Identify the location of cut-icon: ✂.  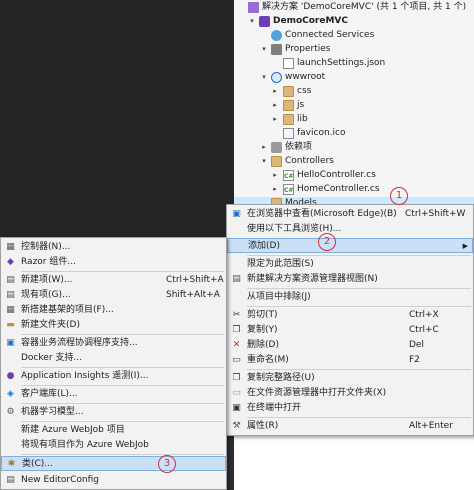
(236, 315).